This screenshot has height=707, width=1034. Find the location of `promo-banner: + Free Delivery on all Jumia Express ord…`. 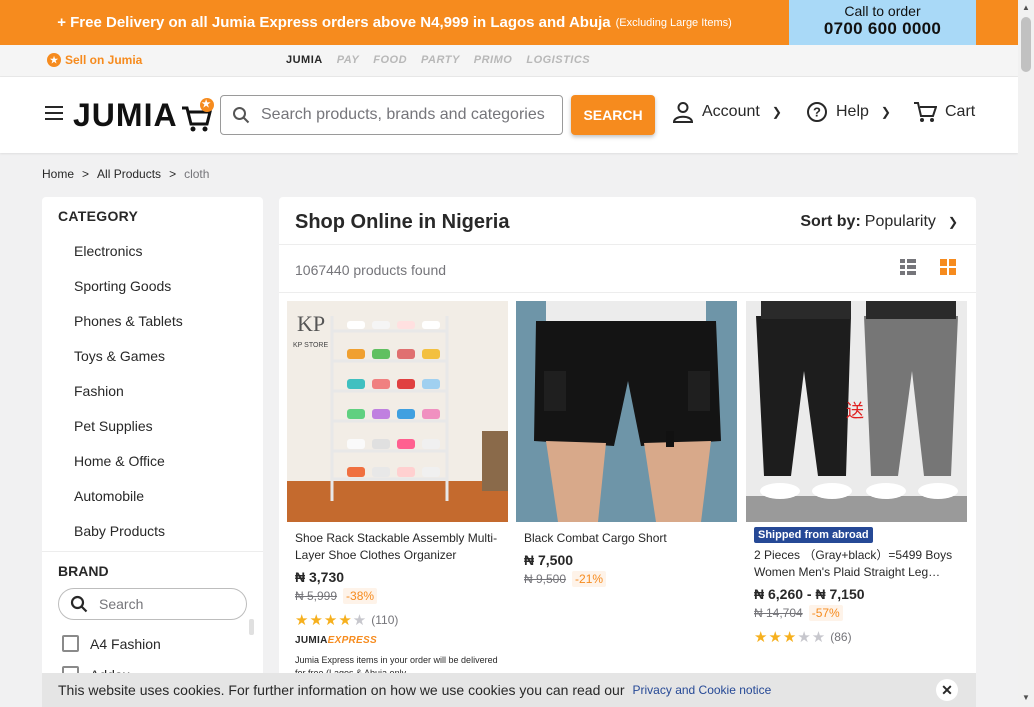

promo-banner: + Free Delivery on all Jumia Express ord… is located at coordinates (509, 22).